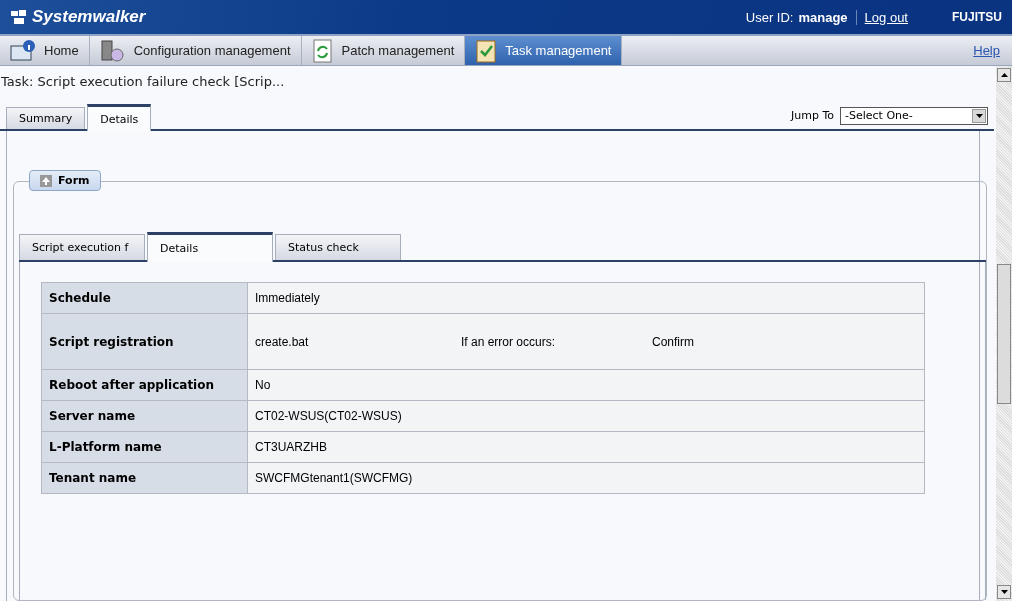 The width and height of the screenshot is (1012, 601). What do you see at coordinates (144, 298) in the screenshot?
I see `row-label: Schedule` at bounding box center [144, 298].